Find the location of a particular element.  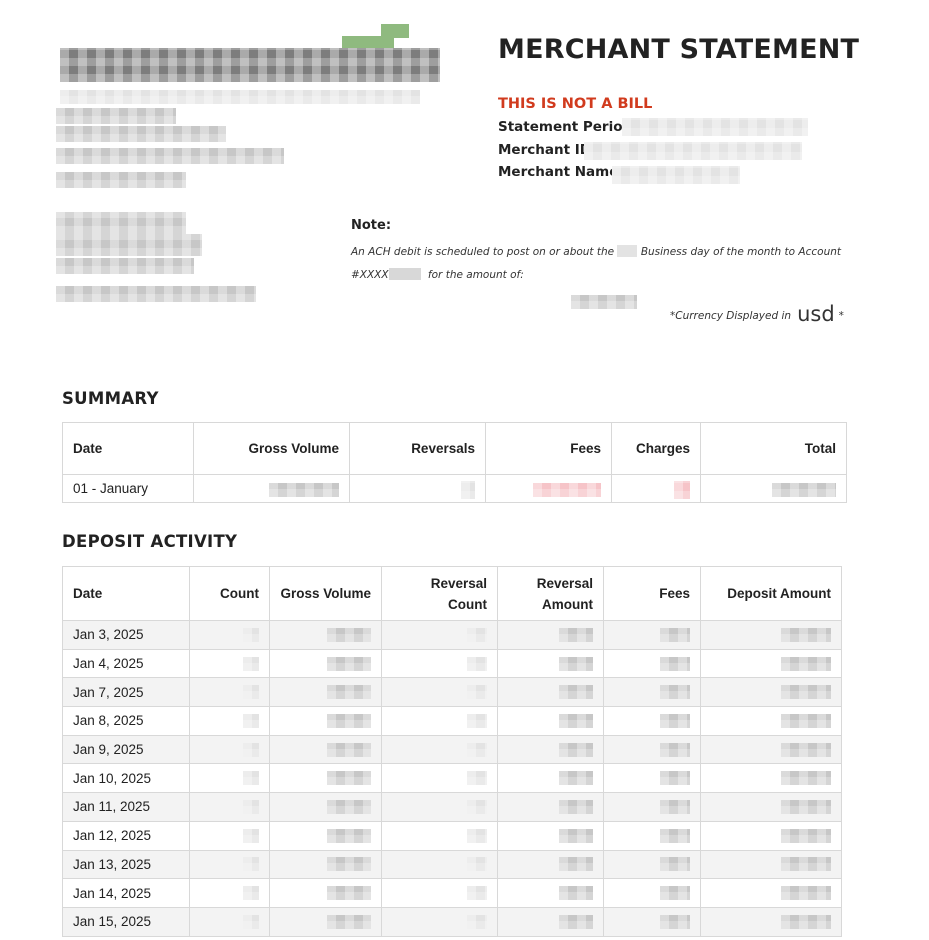

summary-title: SUMMARY is located at coordinates (110, 398).